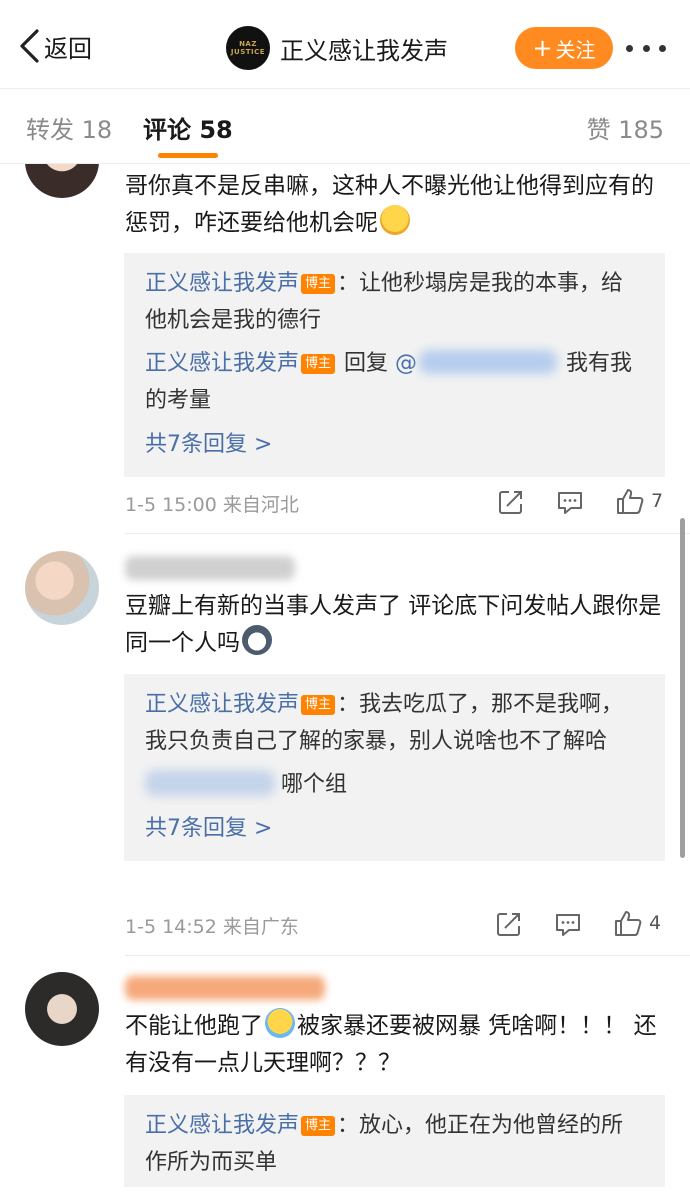  I want to click on active-tab-indicator, so click(188, 155).